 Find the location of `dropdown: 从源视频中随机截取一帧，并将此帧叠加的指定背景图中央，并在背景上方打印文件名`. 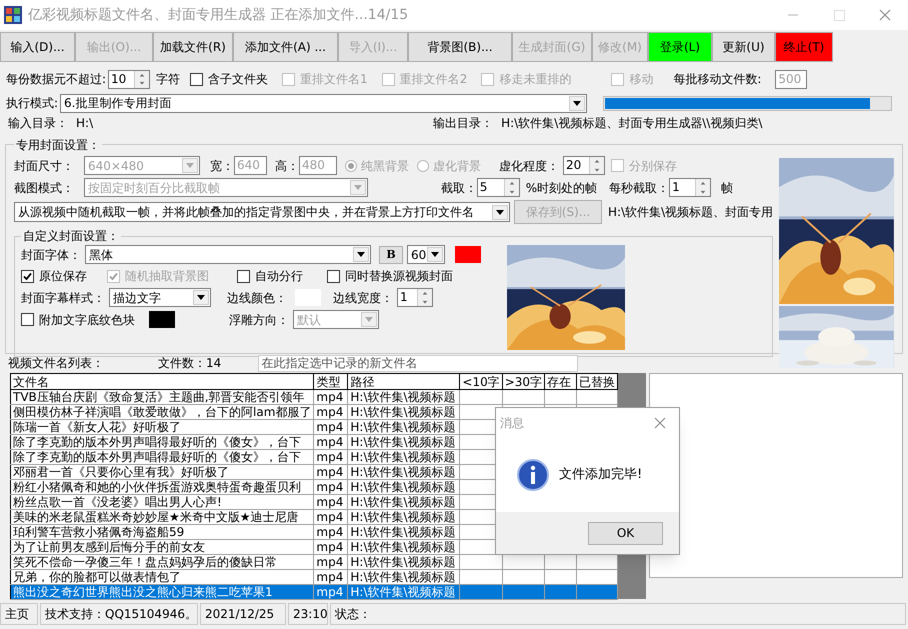

dropdown: 从源视频中随机截取一帧，并将此帧叠加的指定背景图中央，并在背景上方打印文件名 is located at coordinates (262, 212).